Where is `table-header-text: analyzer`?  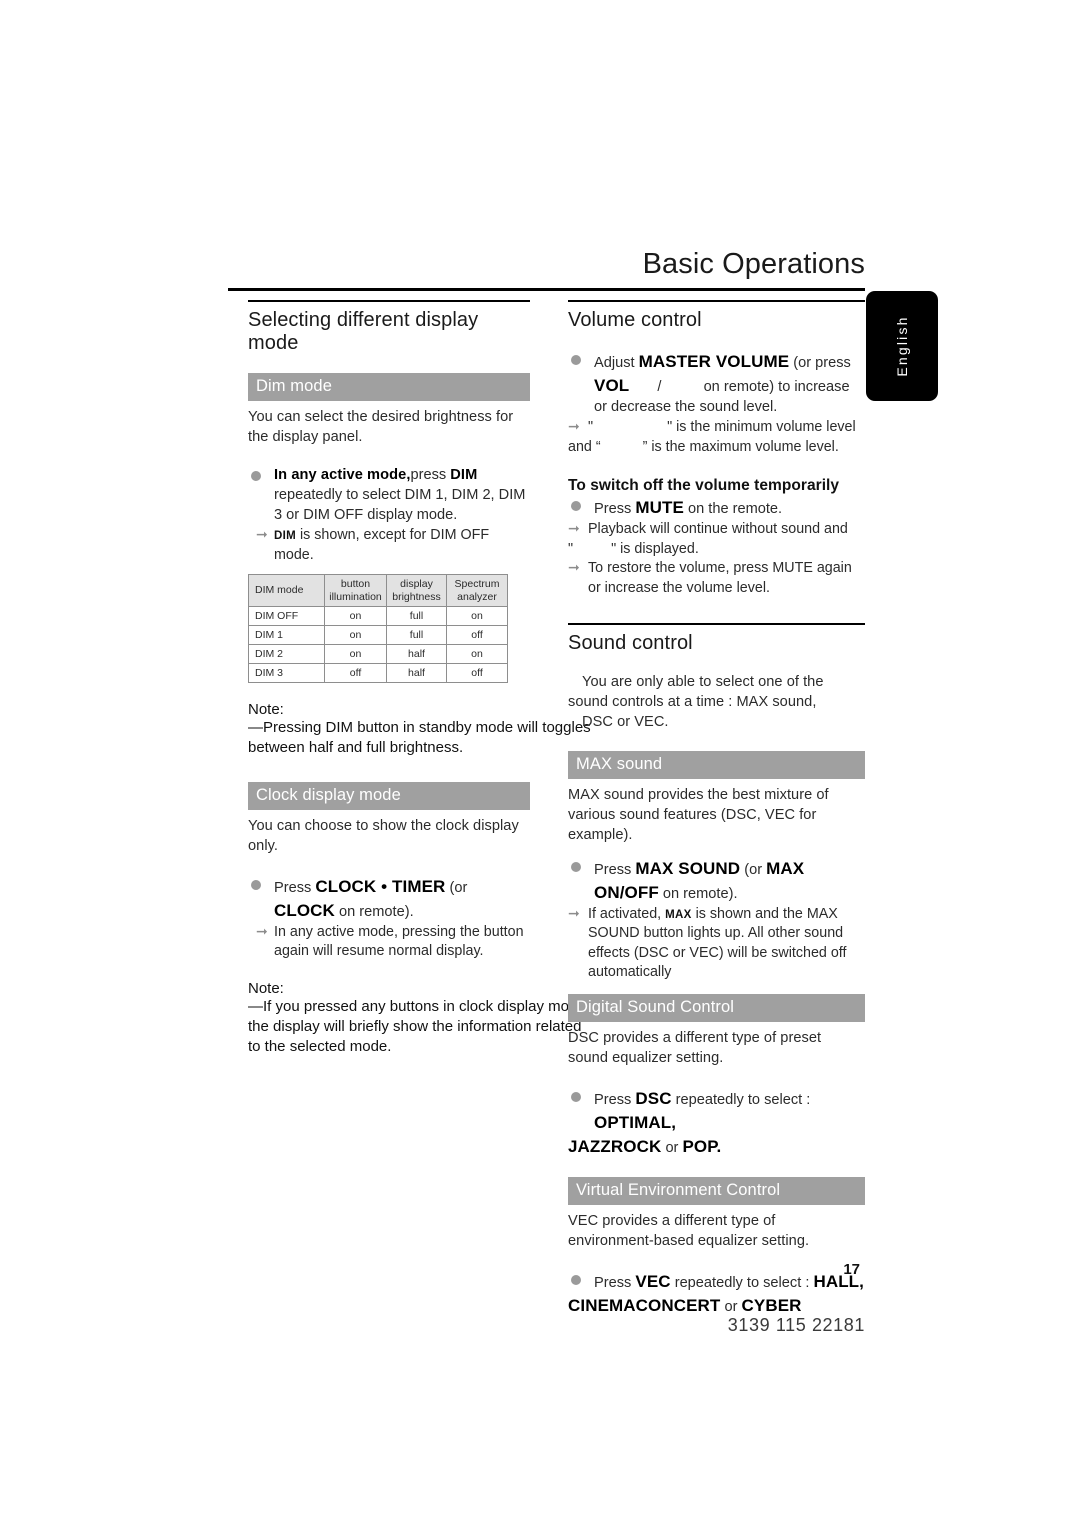 table-header-text: analyzer is located at coordinates (477, 596).